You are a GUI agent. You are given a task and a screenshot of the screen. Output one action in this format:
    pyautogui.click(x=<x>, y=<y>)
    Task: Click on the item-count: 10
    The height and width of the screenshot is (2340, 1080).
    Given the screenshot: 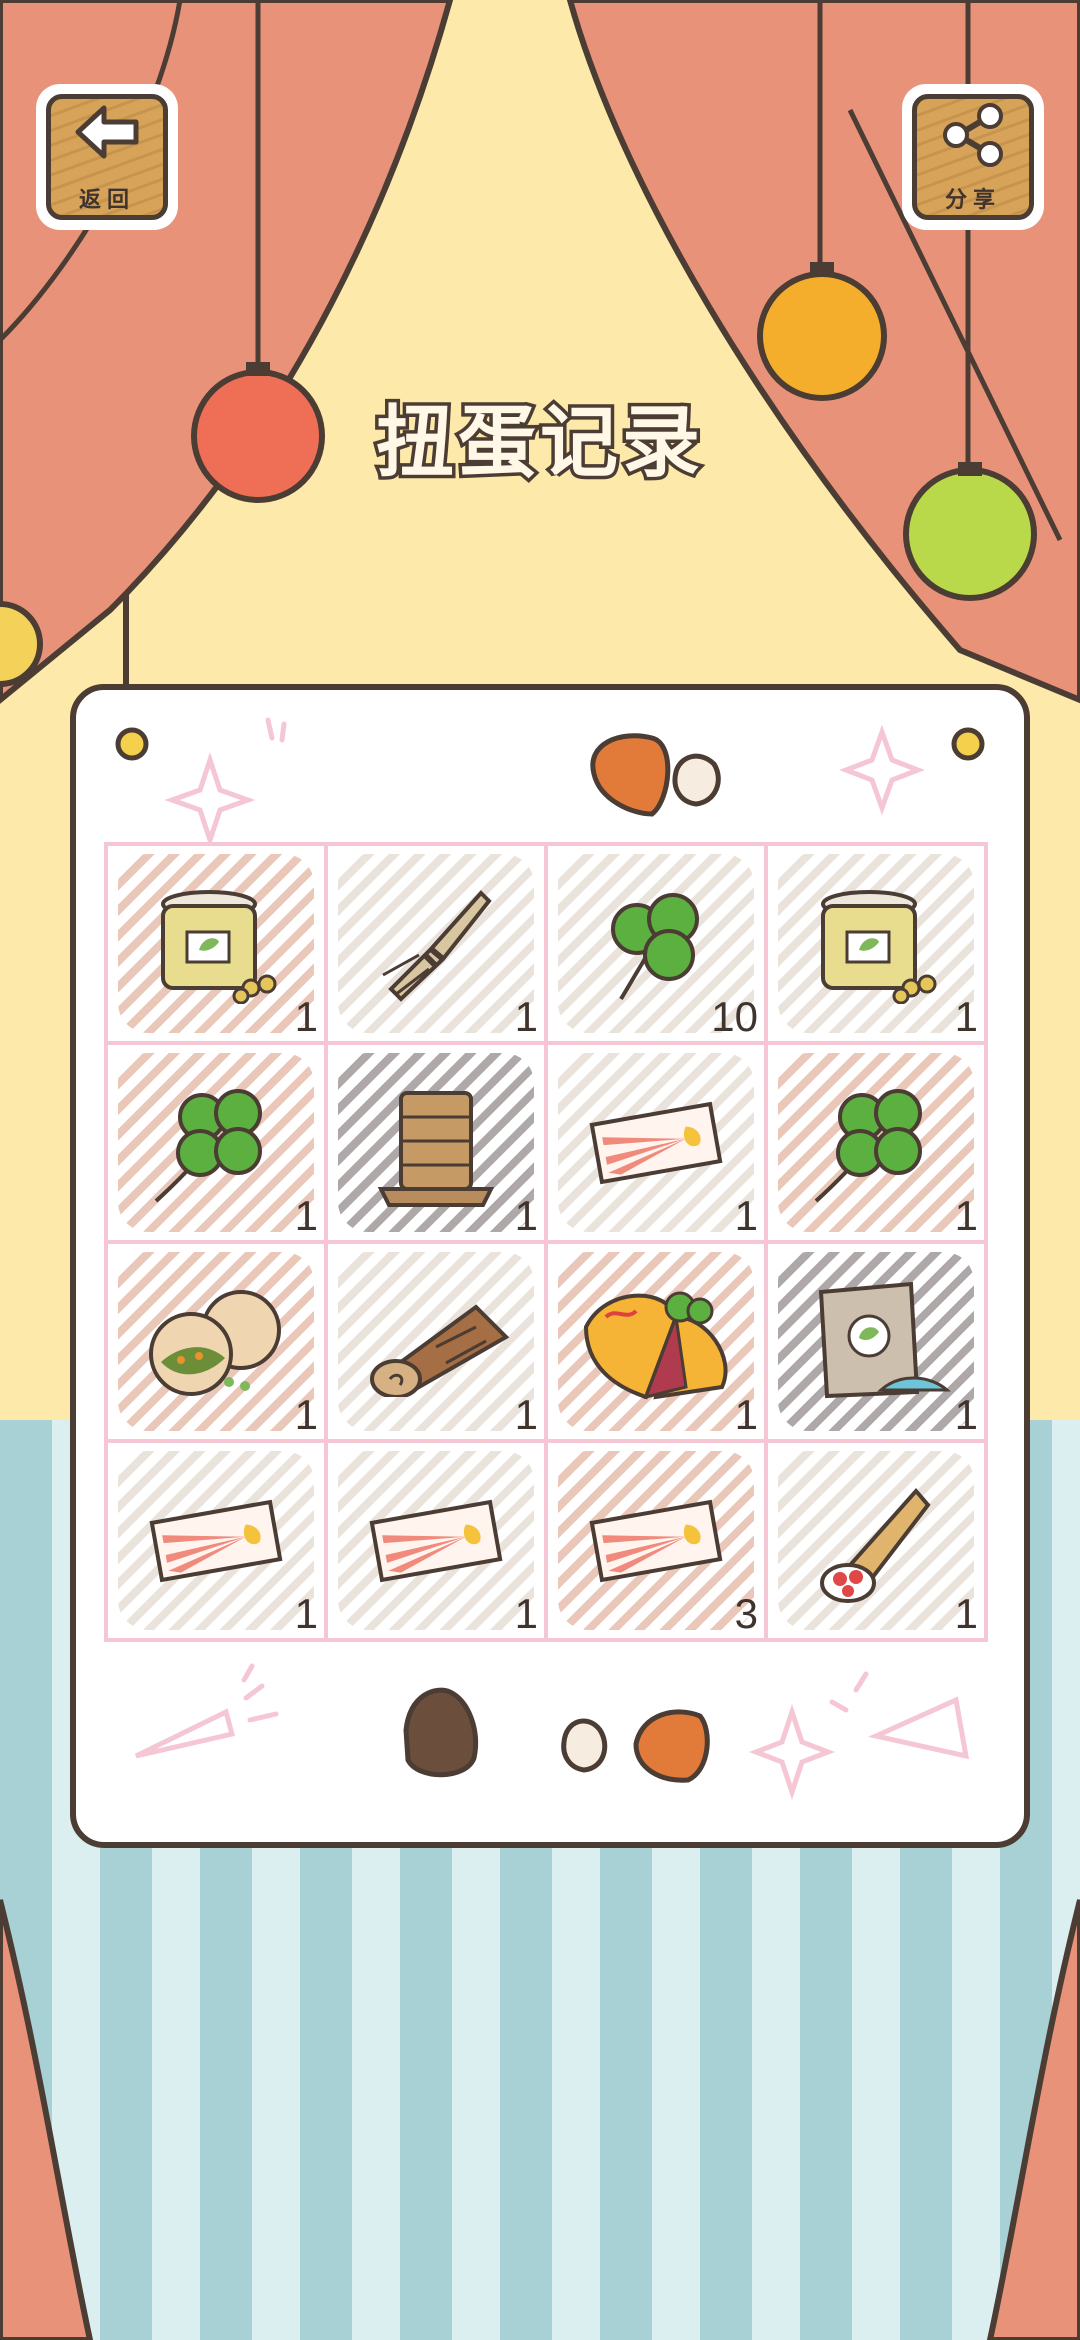 What is the action you would take?
    pyautogui.click(x=734, y=1016)
    